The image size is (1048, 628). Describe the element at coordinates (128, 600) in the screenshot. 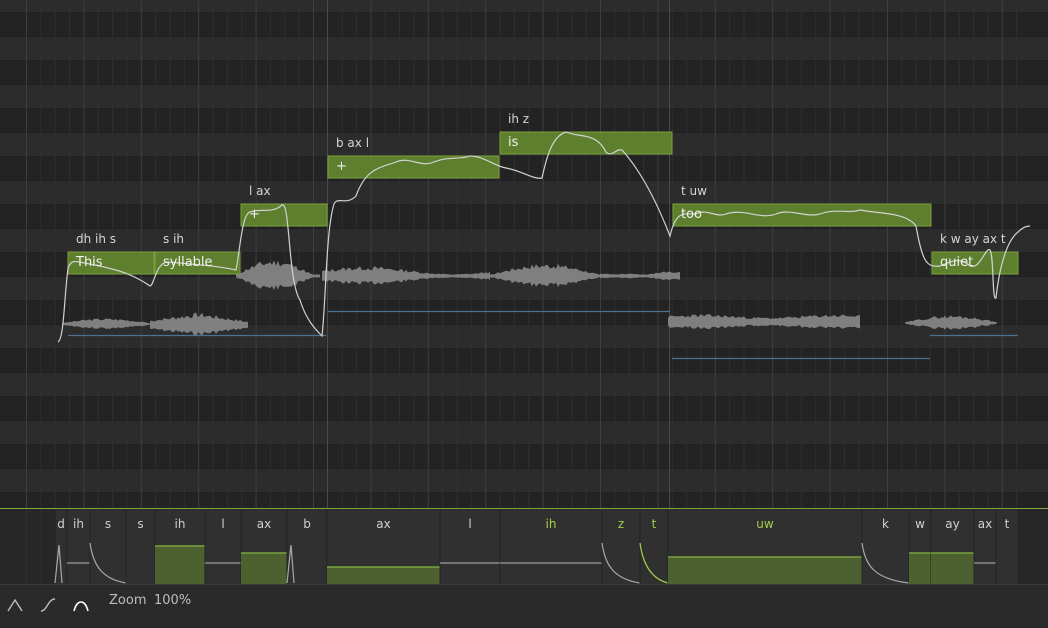

I see `zoom-label: Zoom` at that location.